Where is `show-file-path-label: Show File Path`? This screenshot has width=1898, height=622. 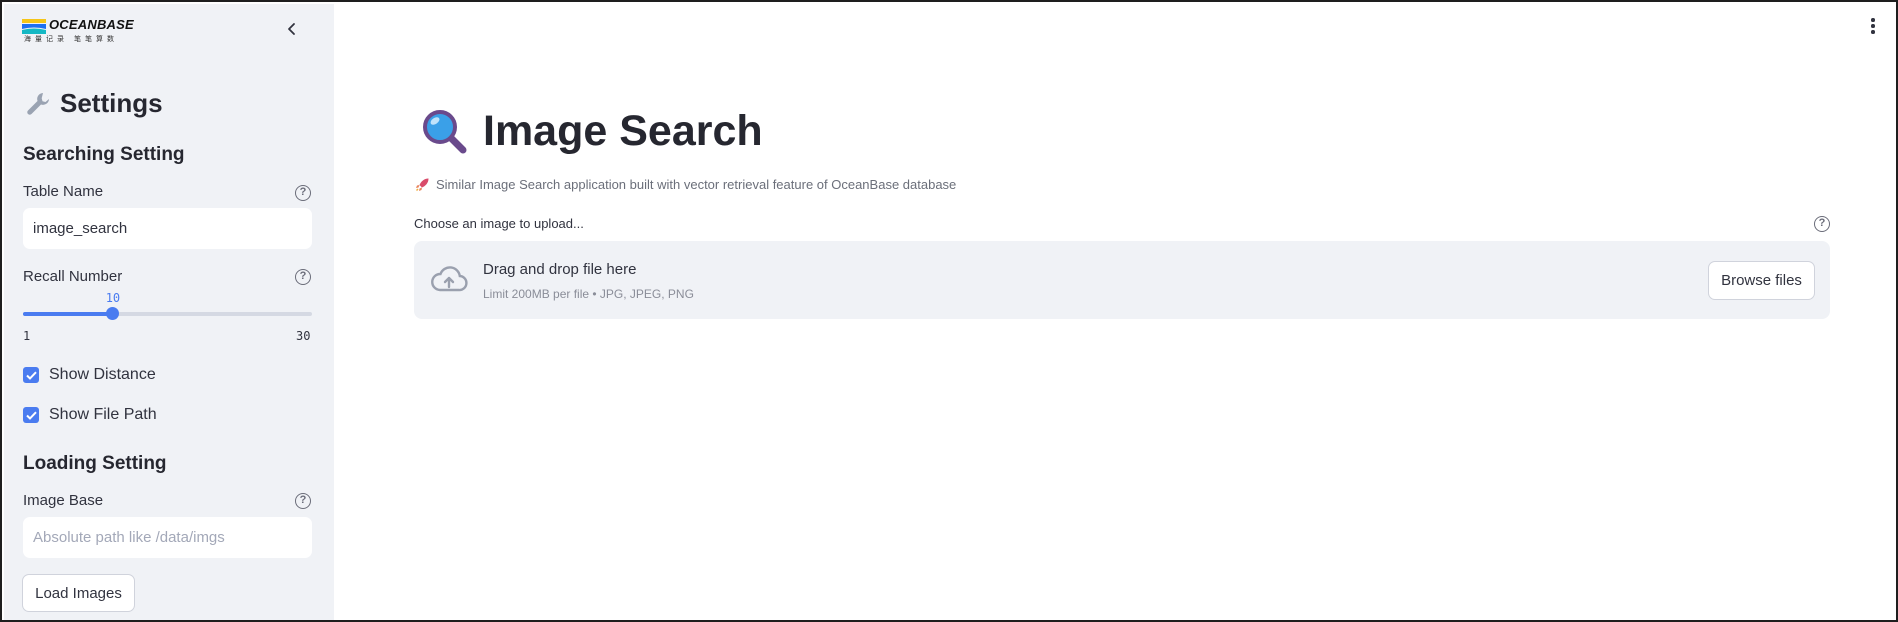 show-file-path-label: Show File Path is located at coordinates (103, 414).